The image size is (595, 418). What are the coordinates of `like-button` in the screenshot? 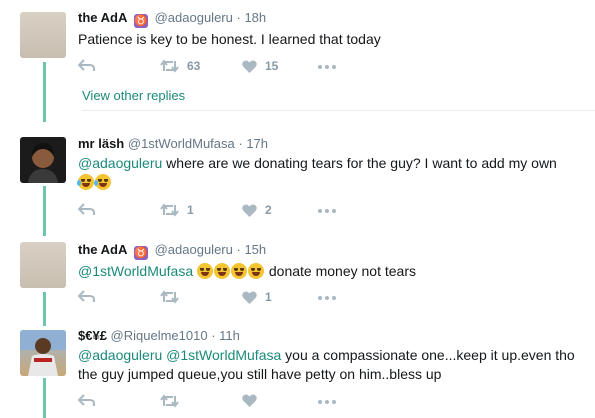 It's located at (249, 400).